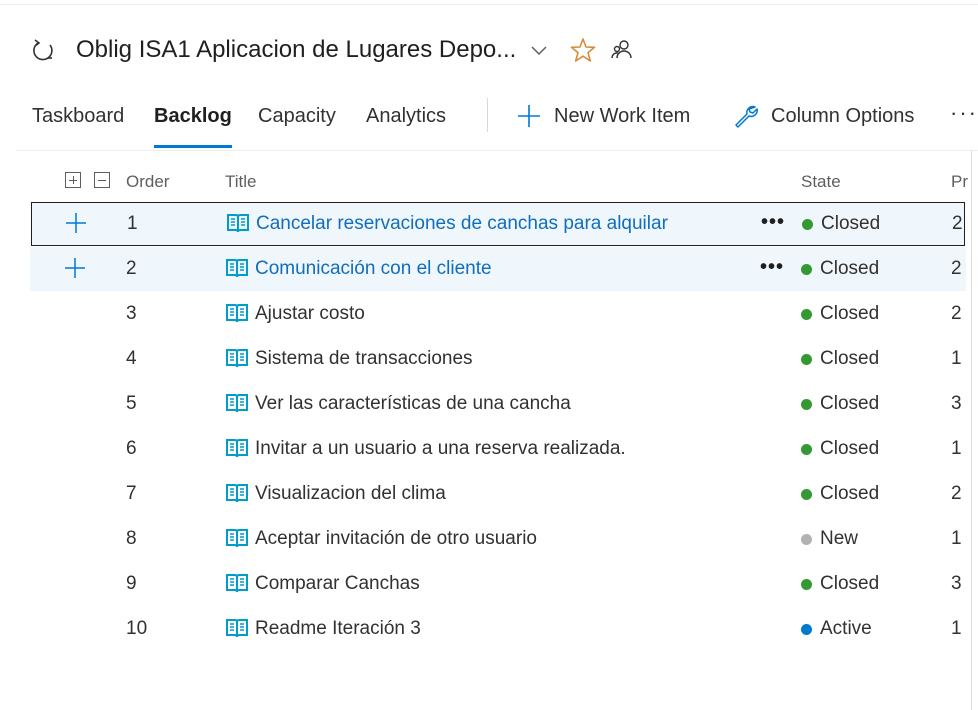  I want to click on row-order: 8, so click(131, 538).